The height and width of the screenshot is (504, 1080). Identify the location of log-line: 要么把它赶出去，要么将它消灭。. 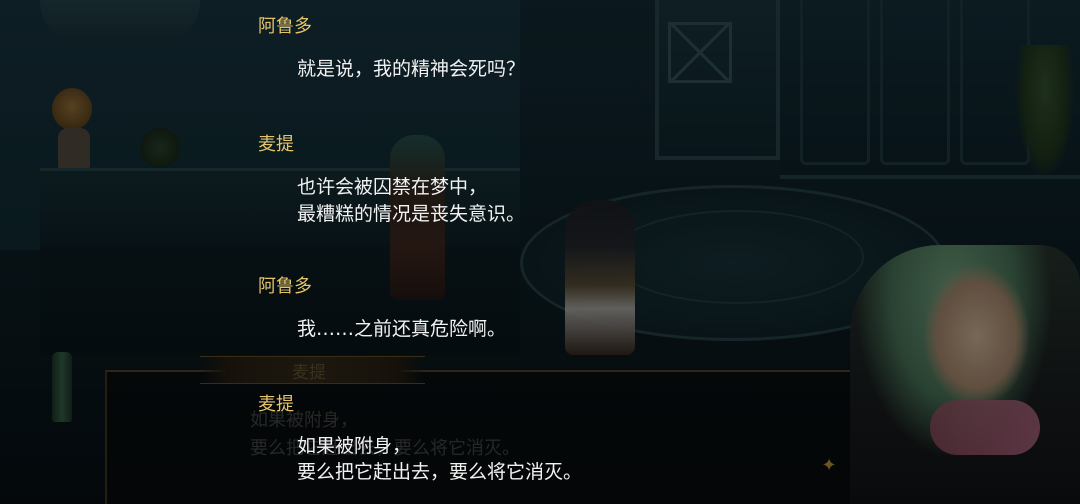
(440, 472).